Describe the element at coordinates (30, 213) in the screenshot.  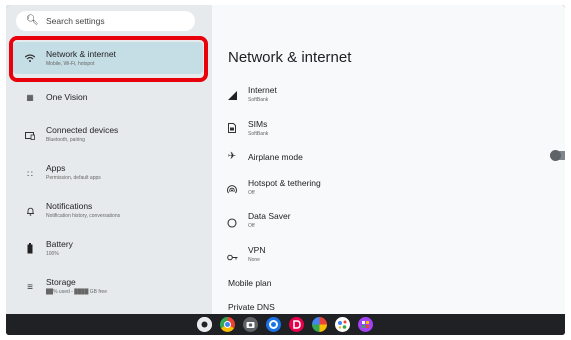
I see `bell-icon` at that location.